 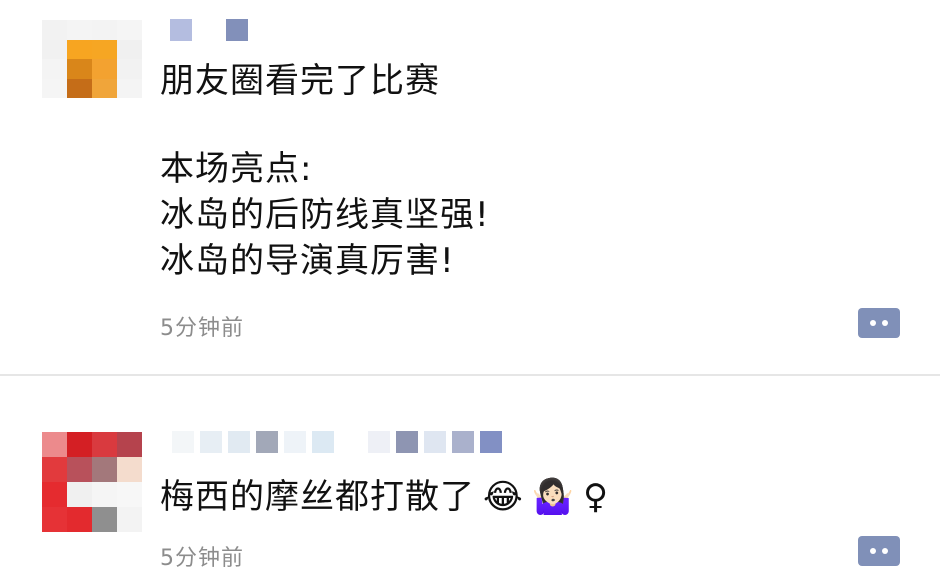 I want to click on woman-shrugging-emoji-icon: 🤷🏻‍♀️, so click(x=553, y=497).